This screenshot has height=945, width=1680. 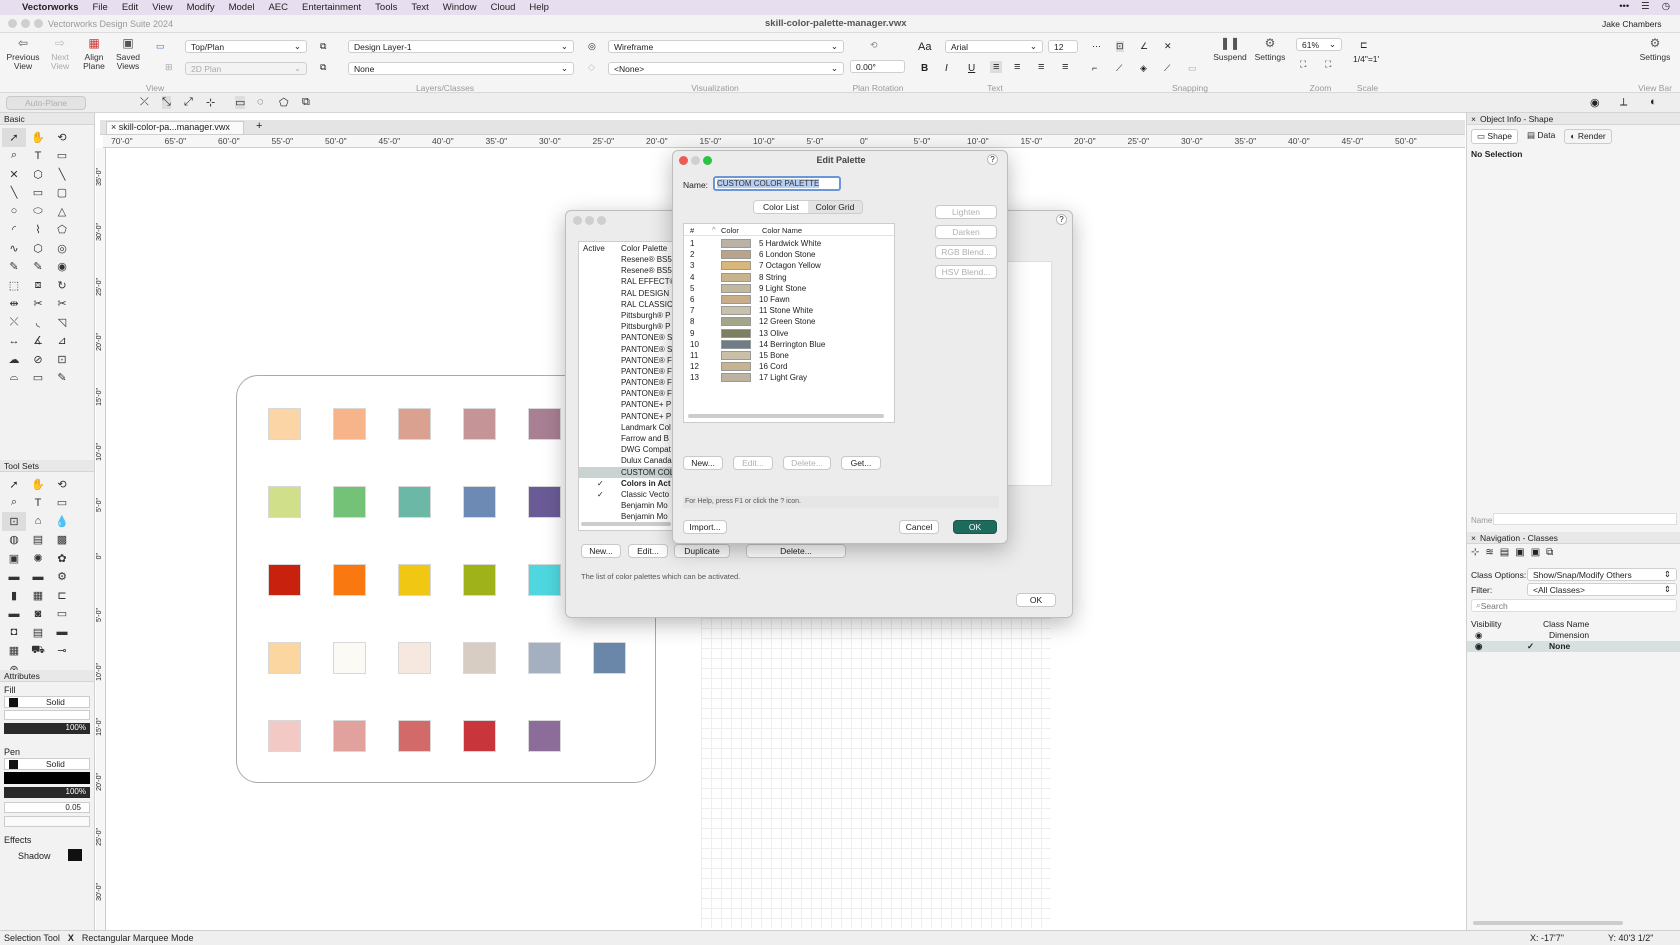 What do you see at coordinates (1548, 923) in the screenshot?
I see `navigation-scrollbar` at bounding box center [1548, 923].